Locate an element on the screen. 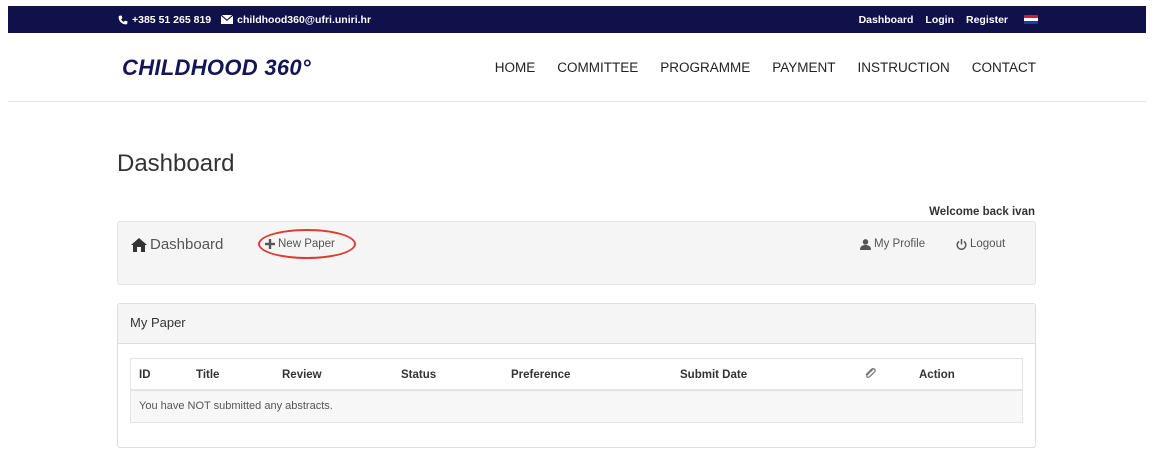 The image size is (1154, 462). dashboard-home-link: Dashboard is located at coordinates (177, 244).